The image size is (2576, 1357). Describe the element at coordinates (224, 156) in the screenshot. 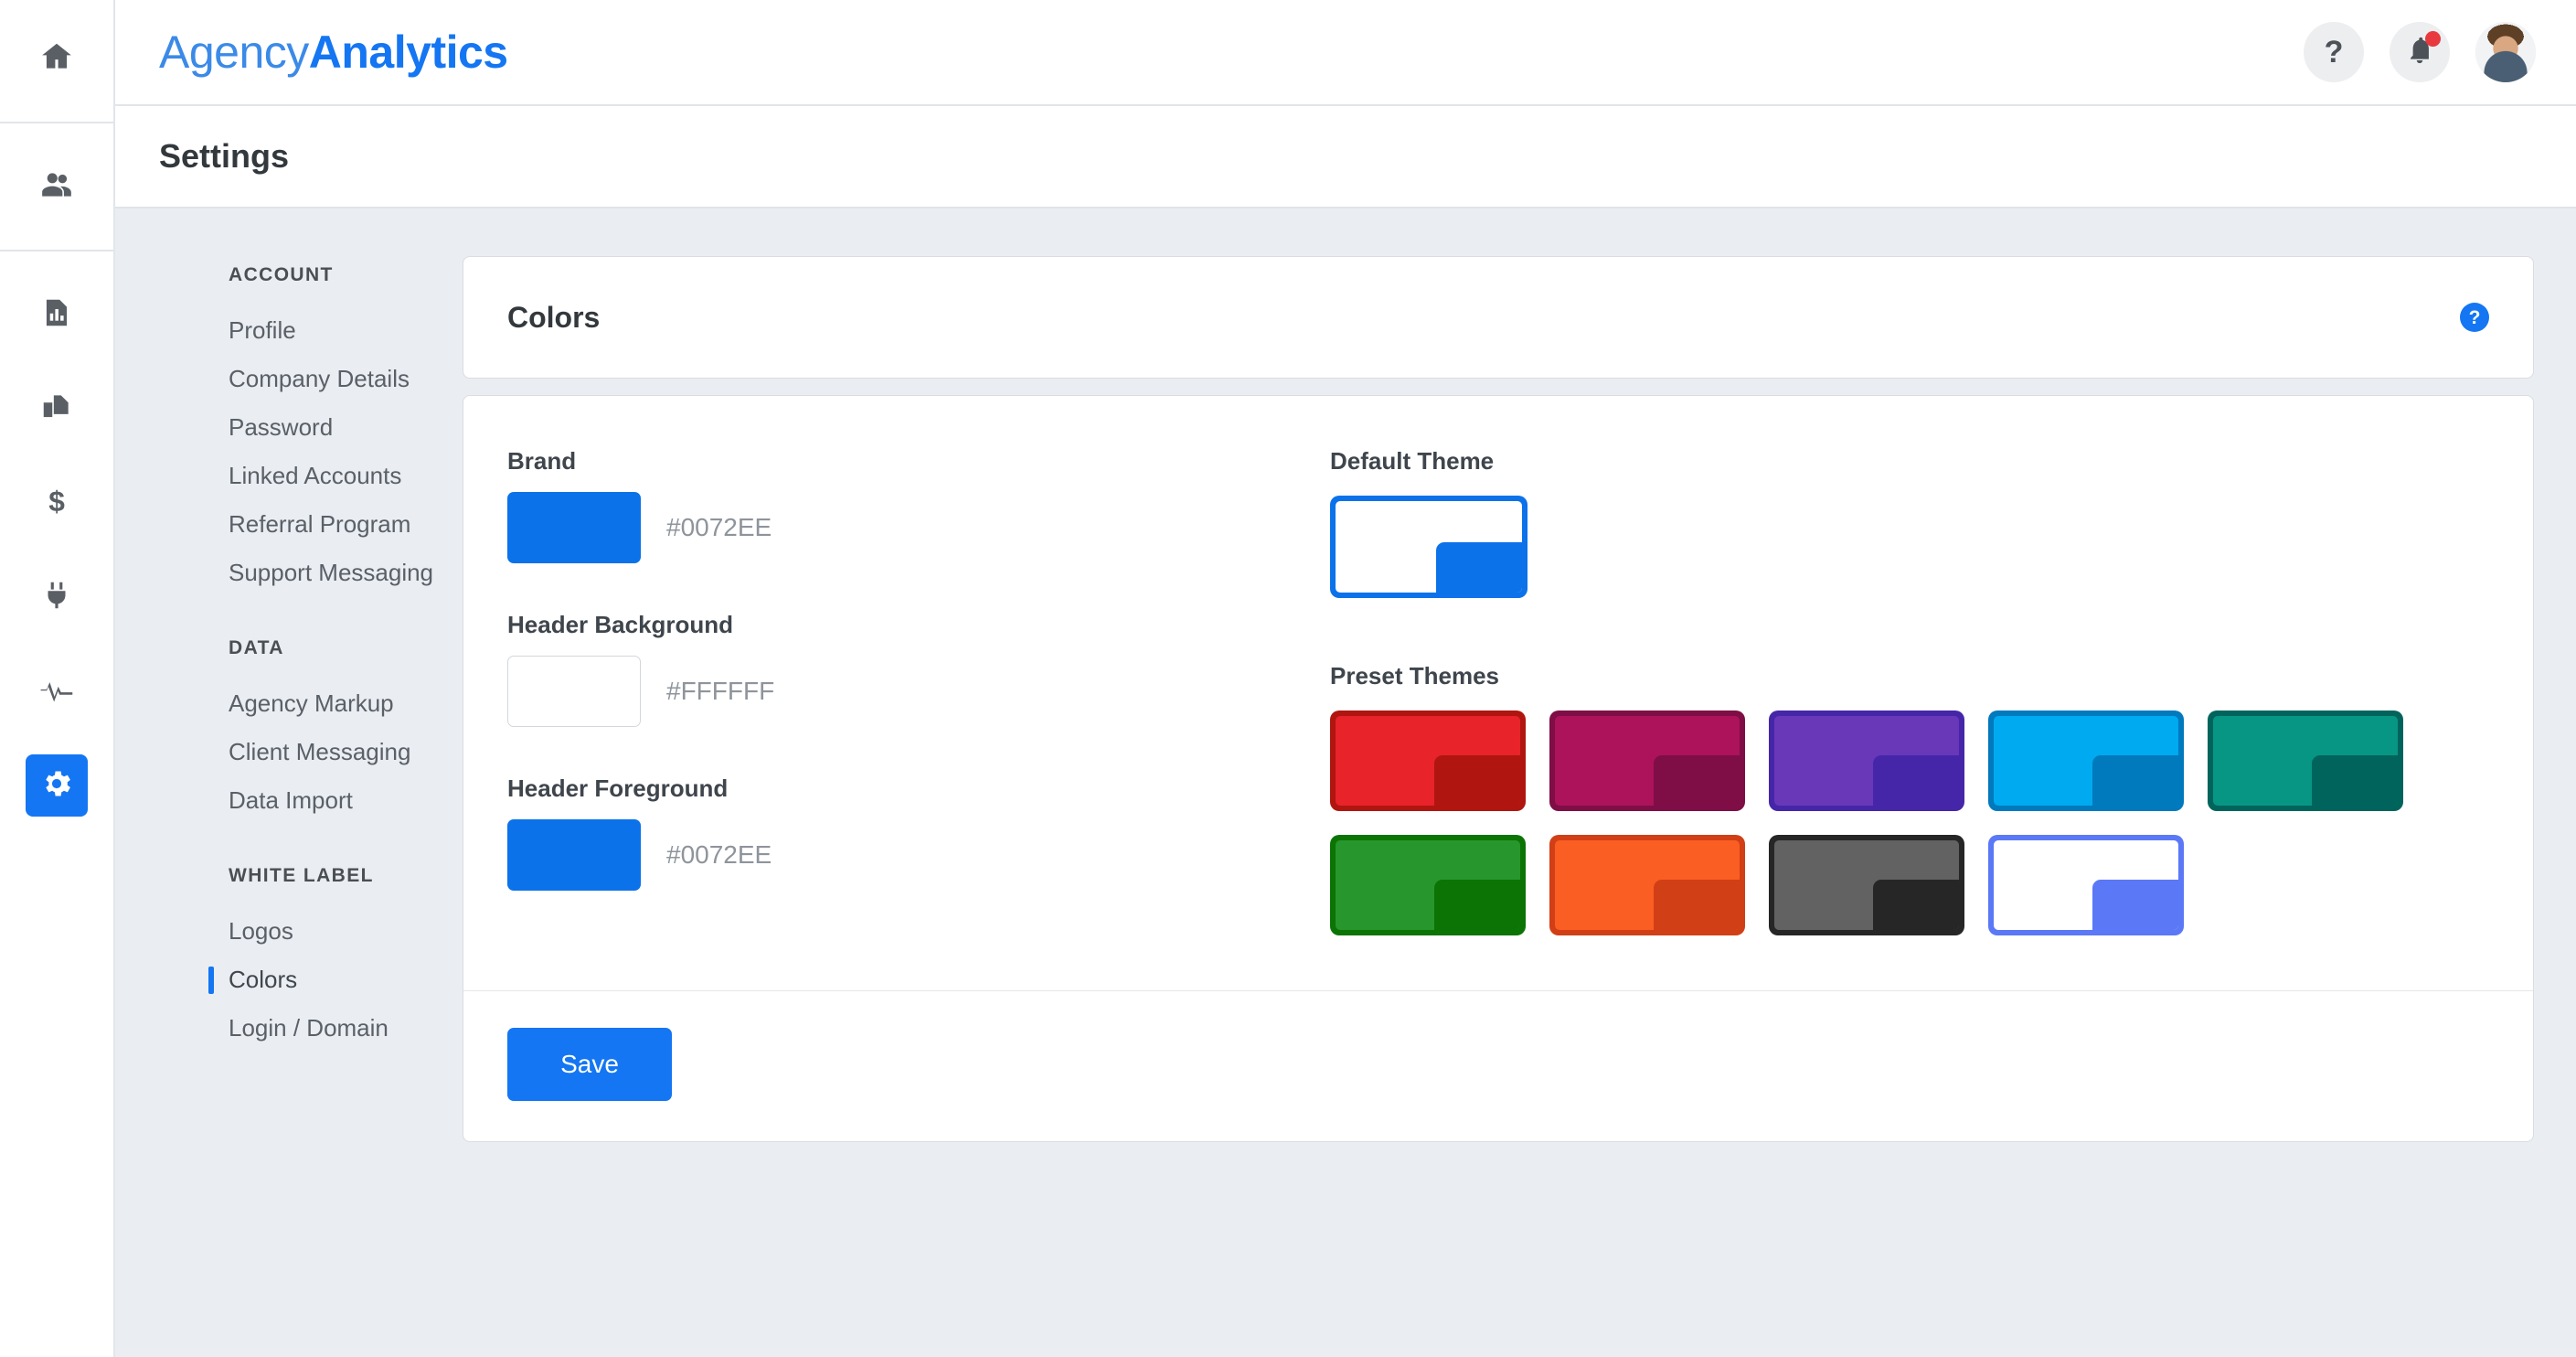

I see `page-title: Settings` at that location.